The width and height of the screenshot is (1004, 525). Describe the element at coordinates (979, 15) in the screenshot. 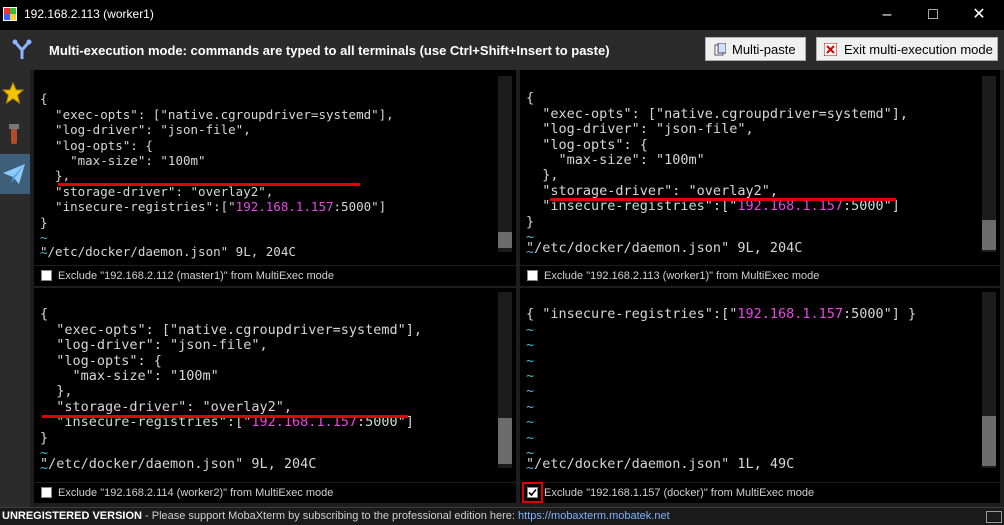

I see `close-button: ✕` at that location.